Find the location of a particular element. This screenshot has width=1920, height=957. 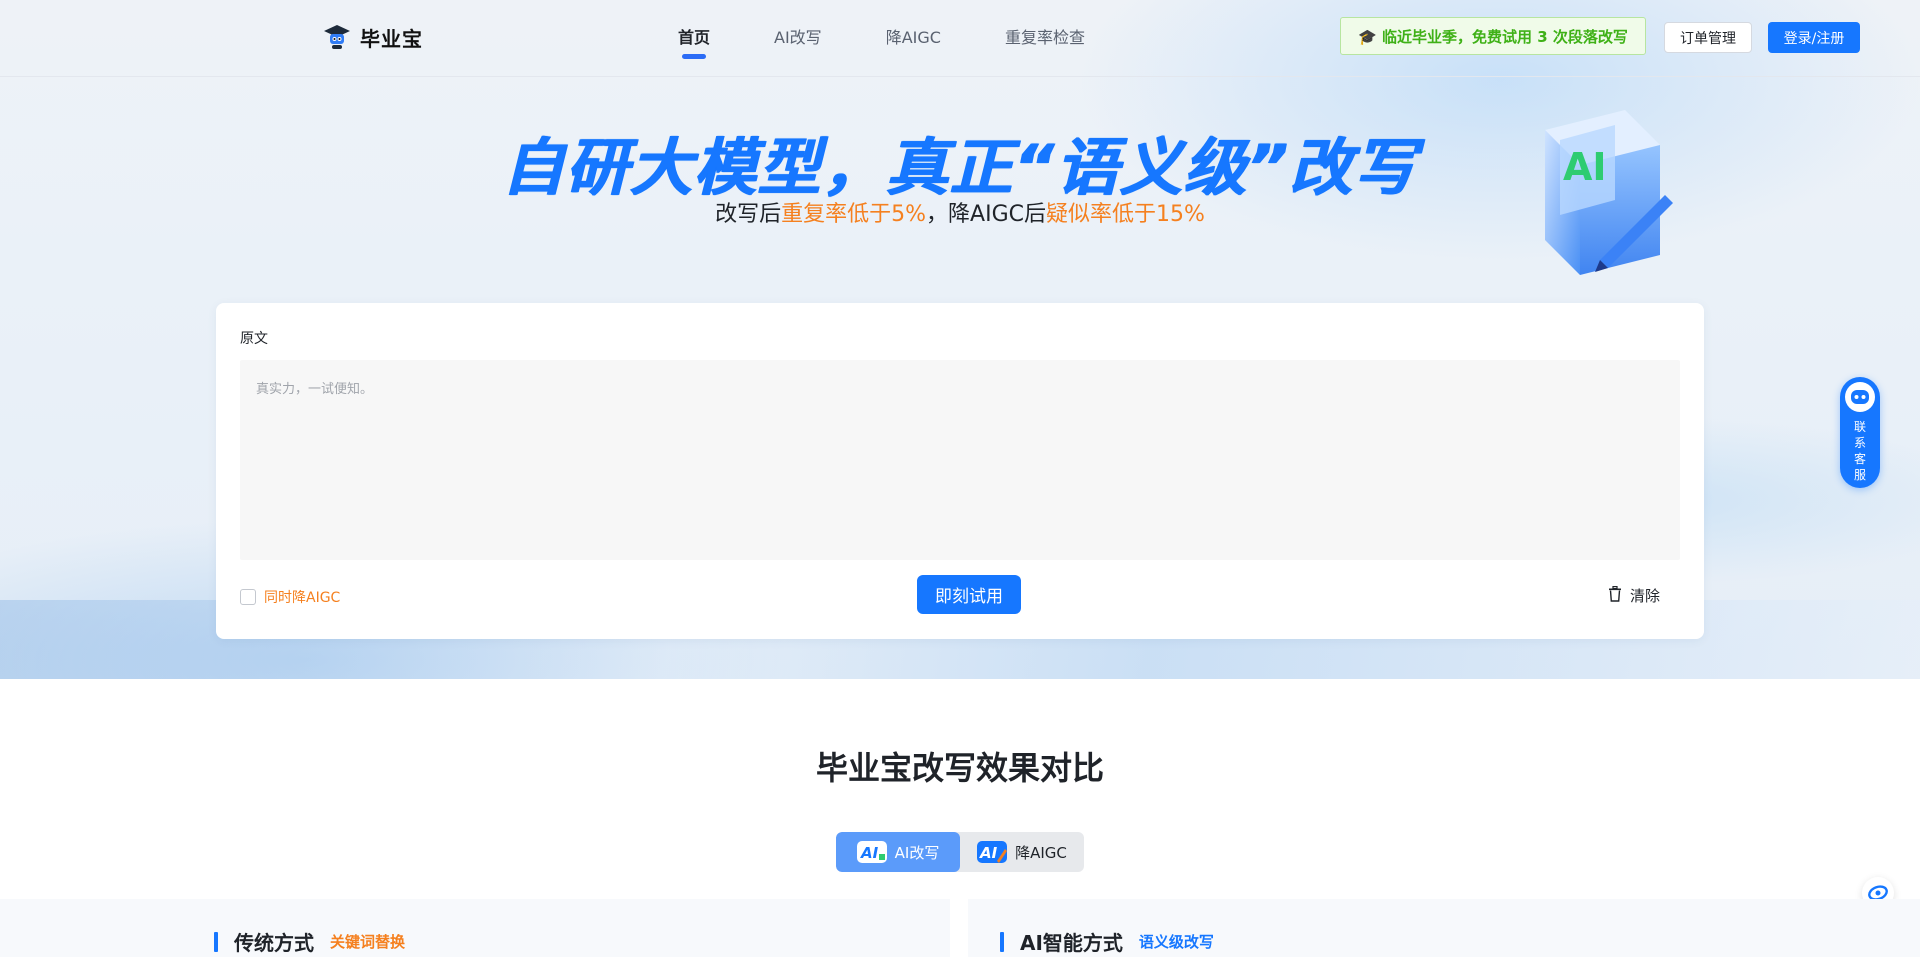

main-nav: 首页 AI改写 降AIGC 重复率检查 is located at coordinates (913, 36).